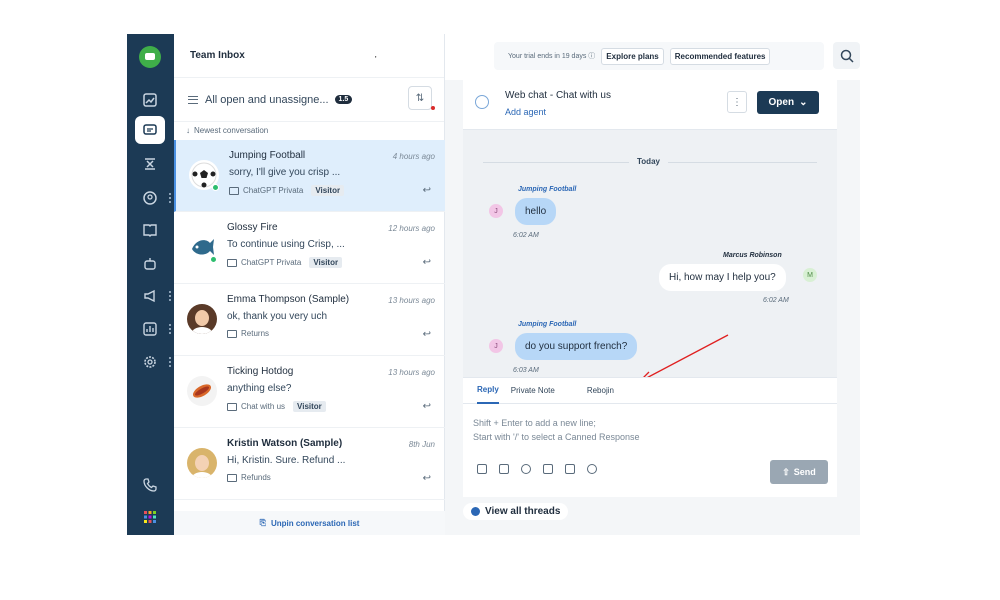 The width and height of the screenshot is (1000, 600). I want to click on conversation-meta: Returns, so click(248, 333).